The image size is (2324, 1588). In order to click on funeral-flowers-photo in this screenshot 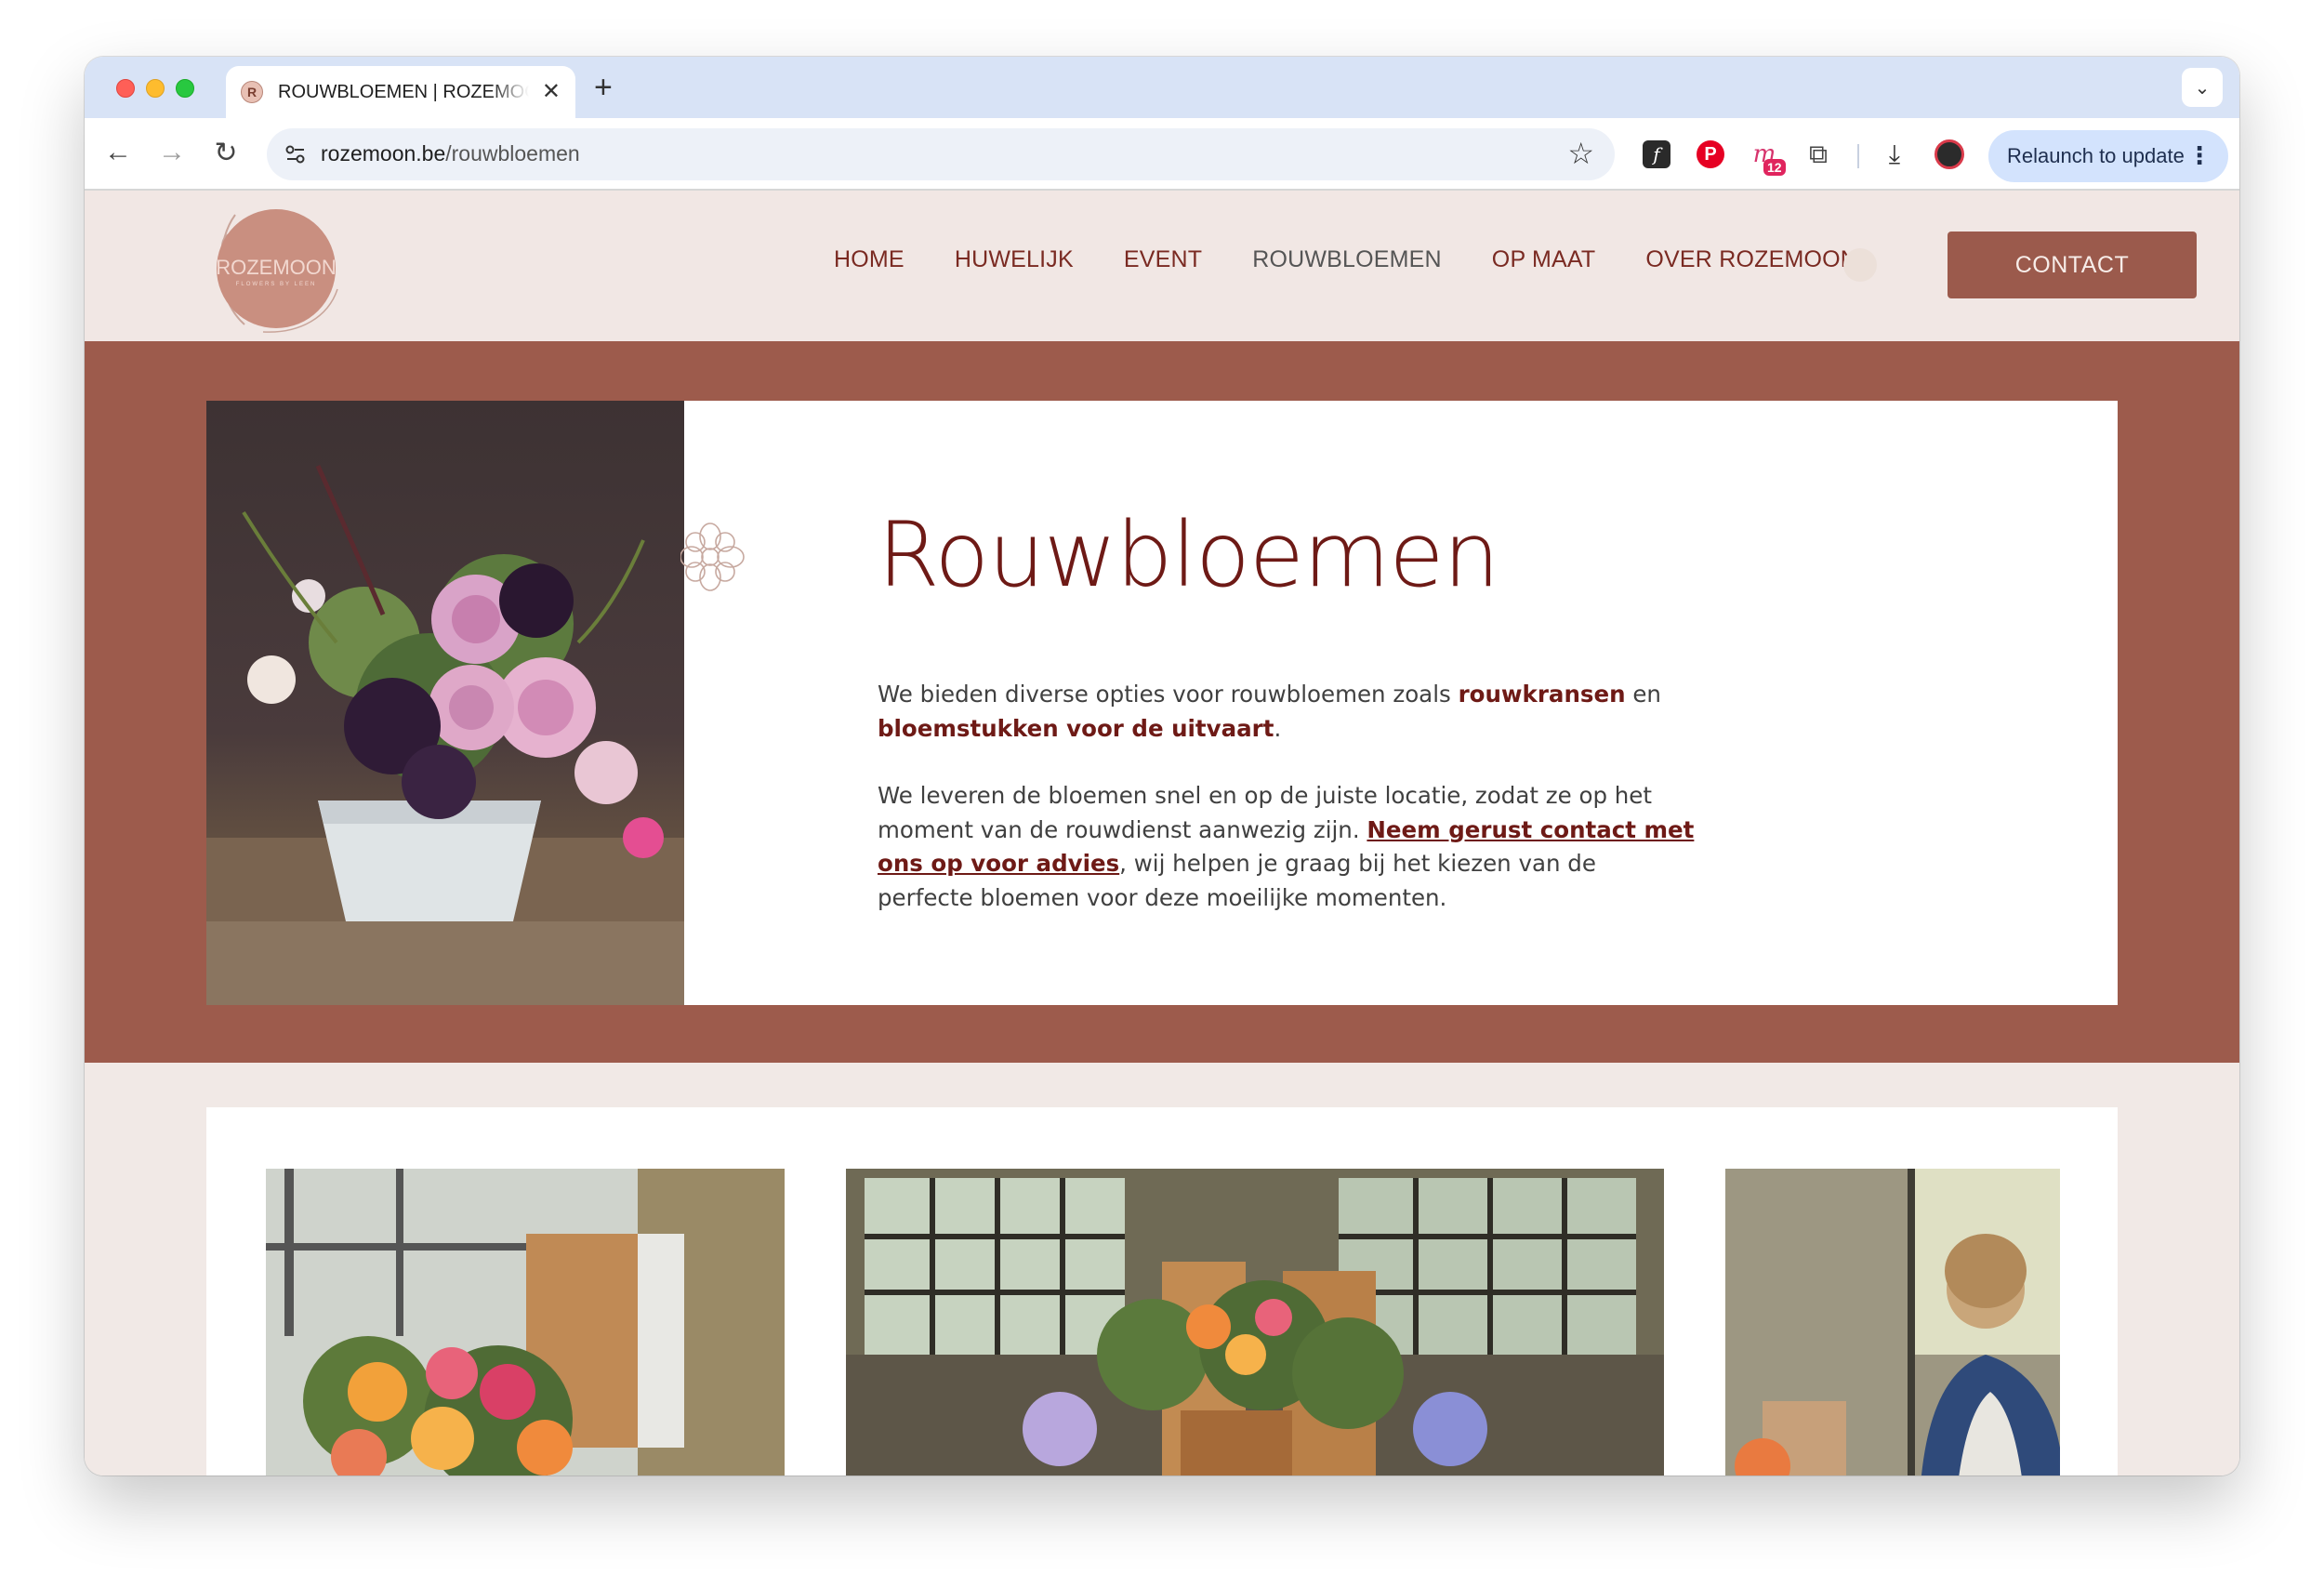, I will do `click(445, 703)`.